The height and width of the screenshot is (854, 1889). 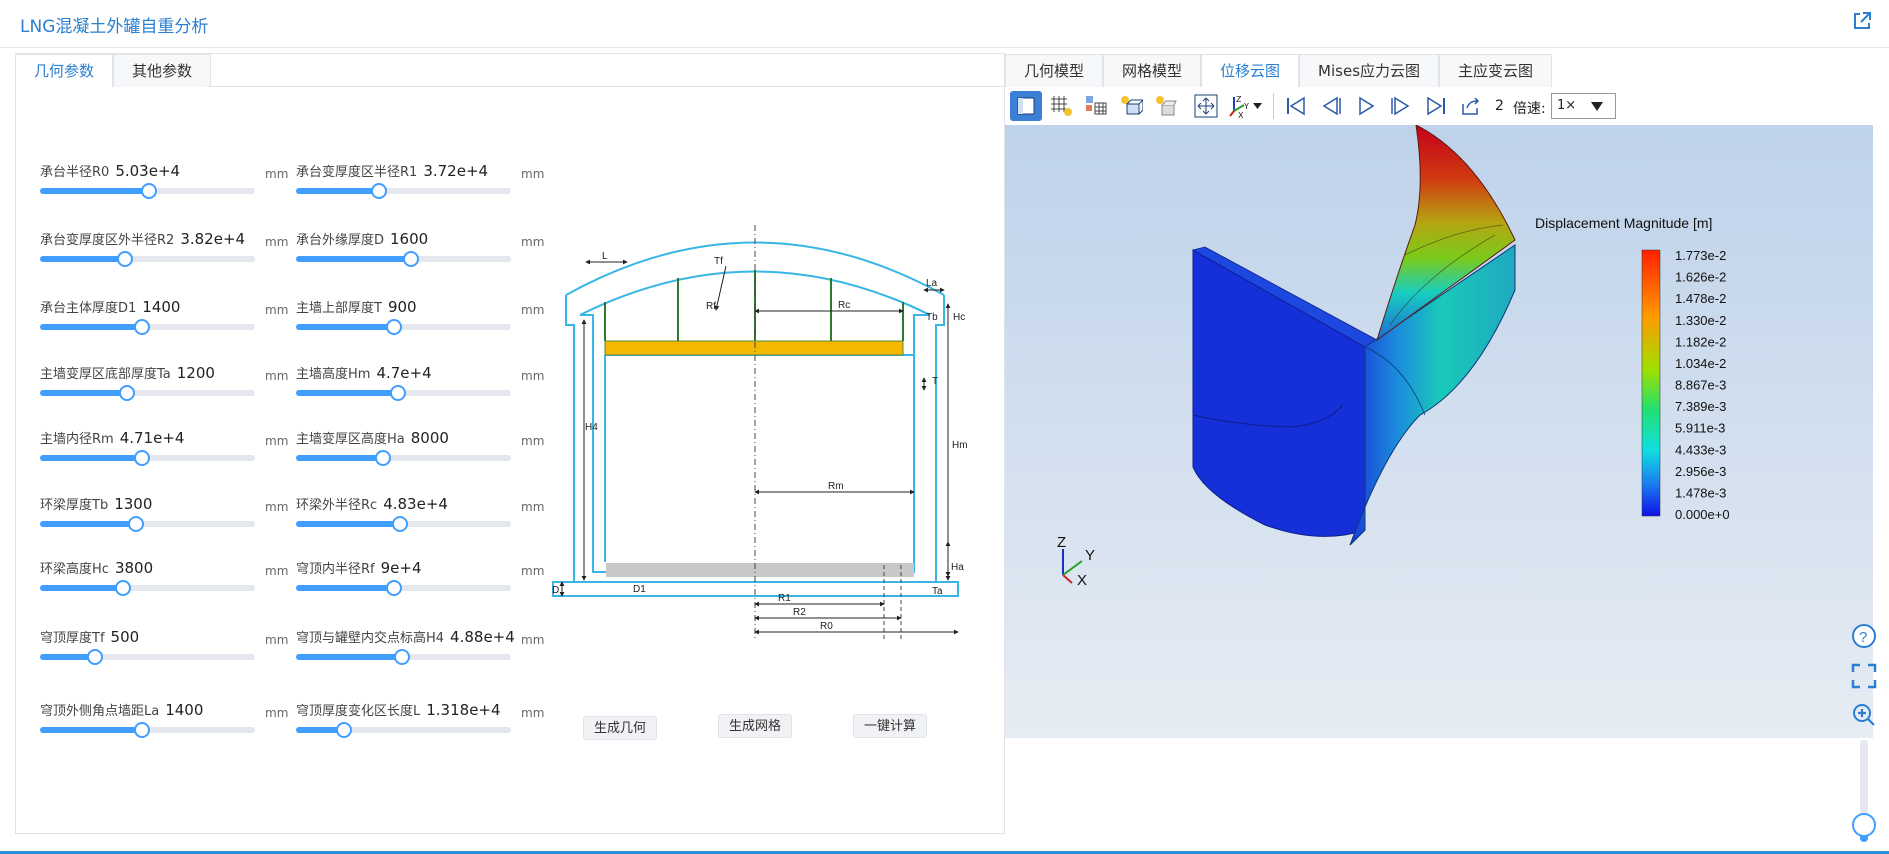 I want to click on surface-view-icon, so click(x=1026, y=106).